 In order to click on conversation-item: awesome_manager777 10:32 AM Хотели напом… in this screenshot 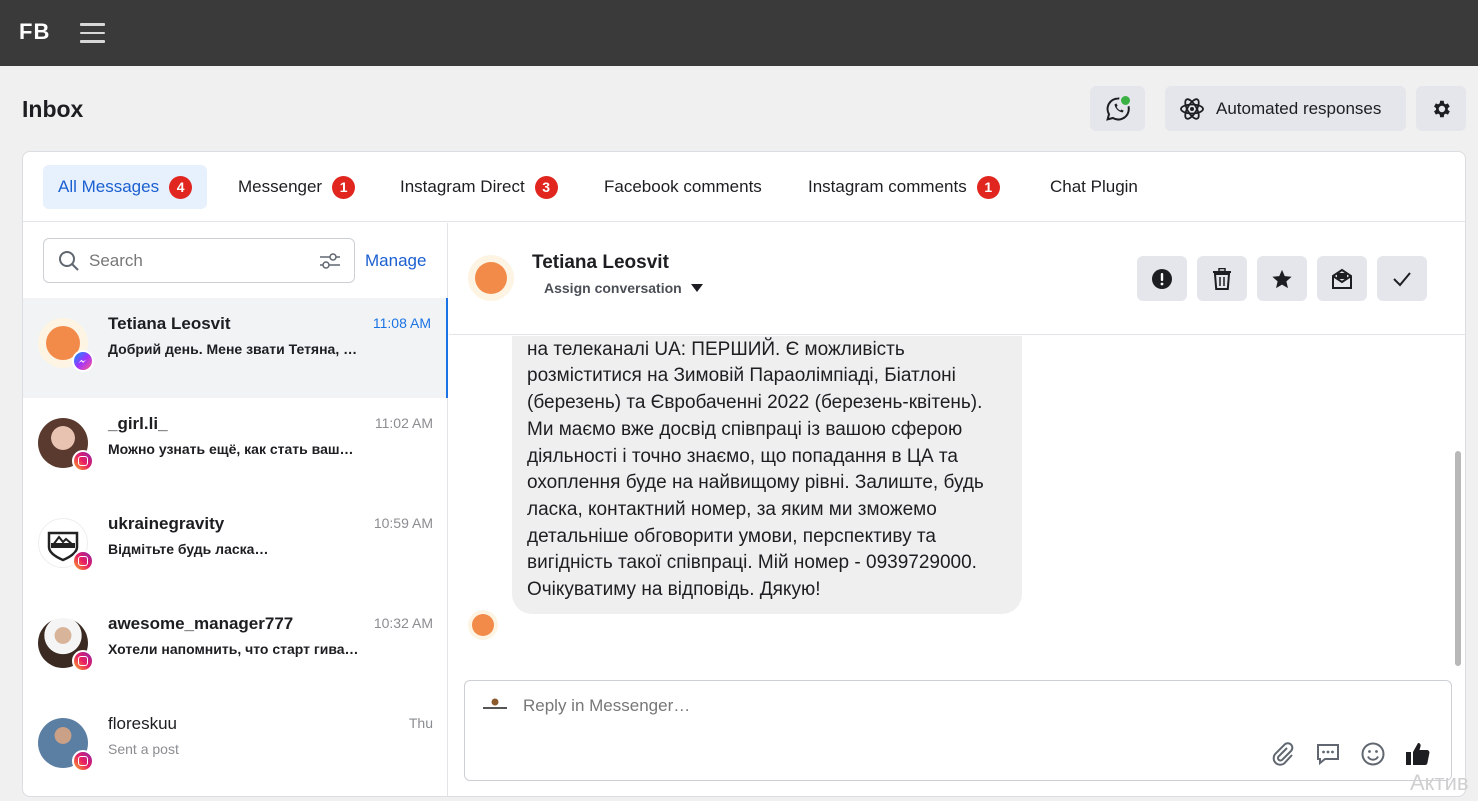, I will do `click(235, 648)`.